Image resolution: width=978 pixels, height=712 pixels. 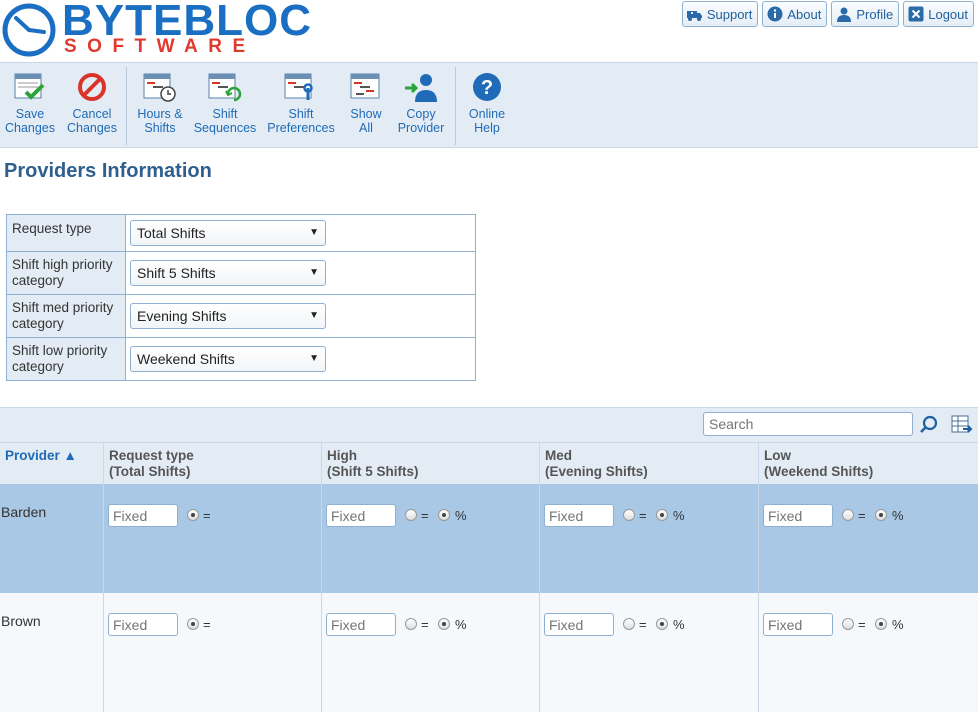 What do you see at coordinates (301, 87) in the screenshot?
I see `calendar-wrench-icon` at bounding box center [301, 87].